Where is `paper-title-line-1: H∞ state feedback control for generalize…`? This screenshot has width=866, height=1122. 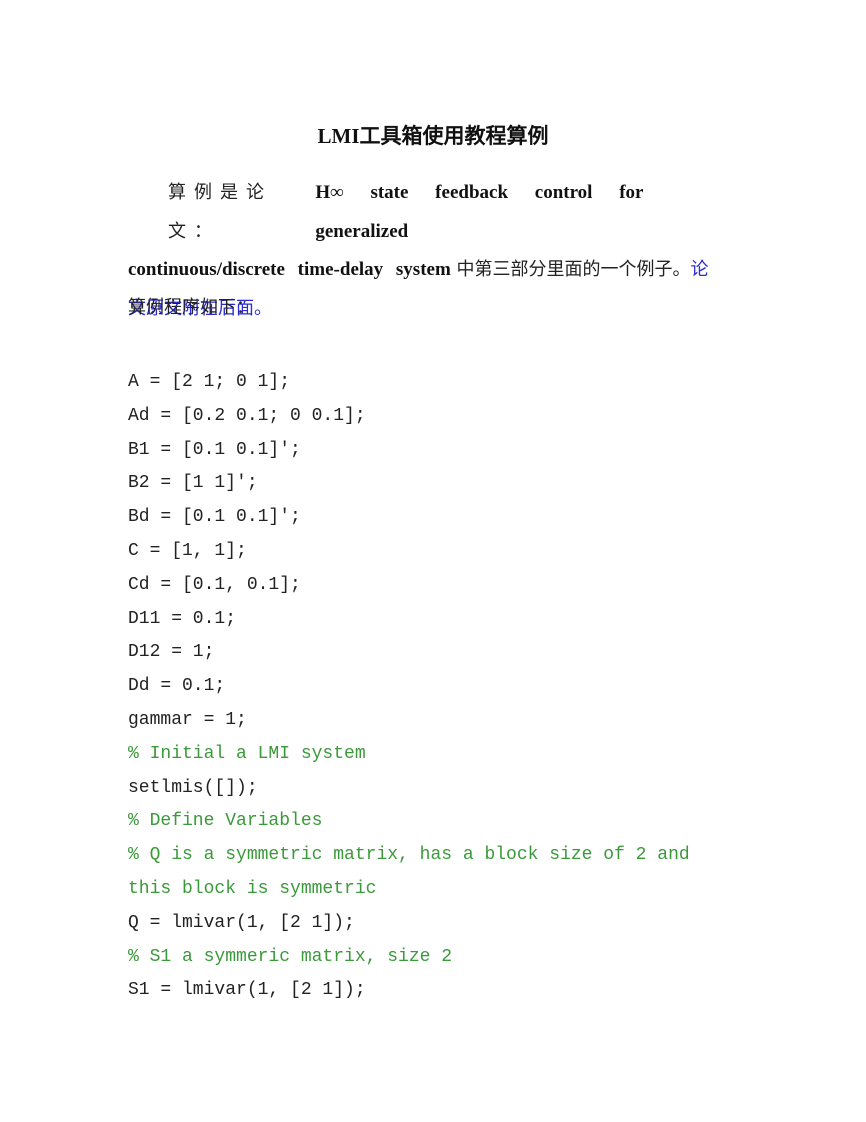 paper-title-line-1: H∞ state feedback control for generalize… is located at coordinates (479, 212).